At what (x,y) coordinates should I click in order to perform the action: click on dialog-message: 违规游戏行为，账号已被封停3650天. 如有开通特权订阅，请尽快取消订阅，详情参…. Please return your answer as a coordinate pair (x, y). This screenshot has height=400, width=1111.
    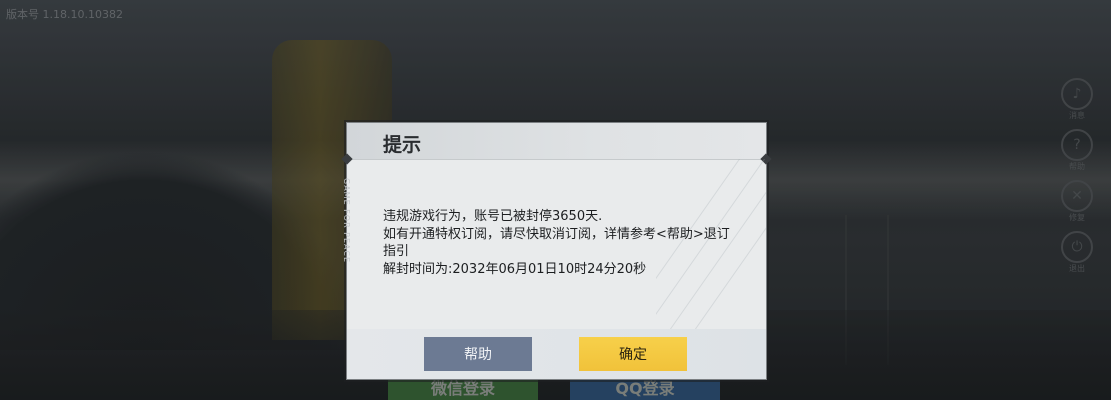
    Looking at the image, I should click on (558, 243).